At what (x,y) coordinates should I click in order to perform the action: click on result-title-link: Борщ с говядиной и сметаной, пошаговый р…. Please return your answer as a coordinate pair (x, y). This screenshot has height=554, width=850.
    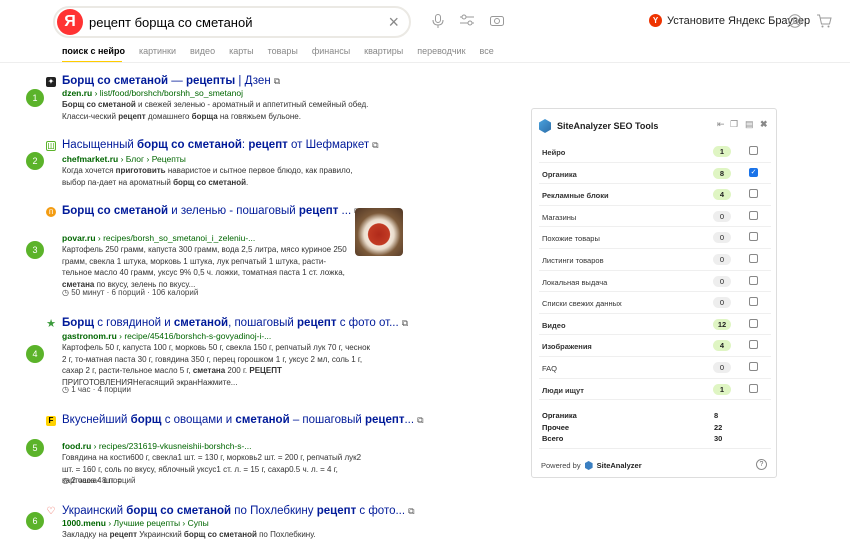
    Looking at the image, I should click on (235, 323).